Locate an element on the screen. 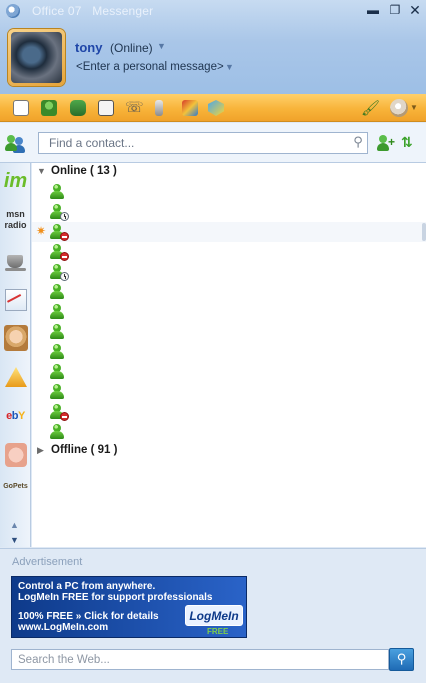 The image size is (426, 683). web-search-input is located at coordinates (200, 659).